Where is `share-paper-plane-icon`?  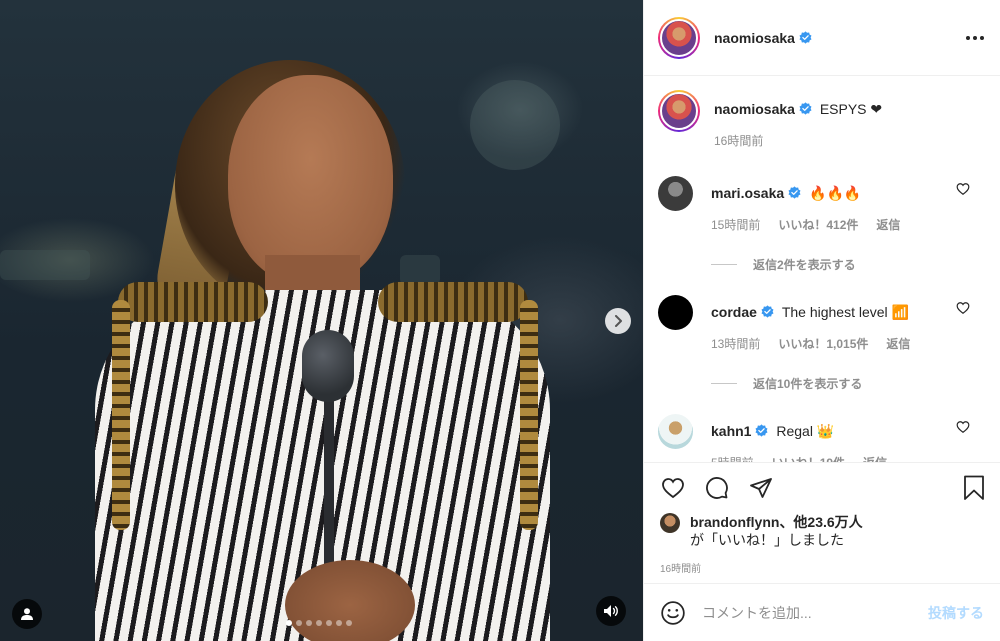 share-paper-plane-icon is located at coordinates (761, 488).